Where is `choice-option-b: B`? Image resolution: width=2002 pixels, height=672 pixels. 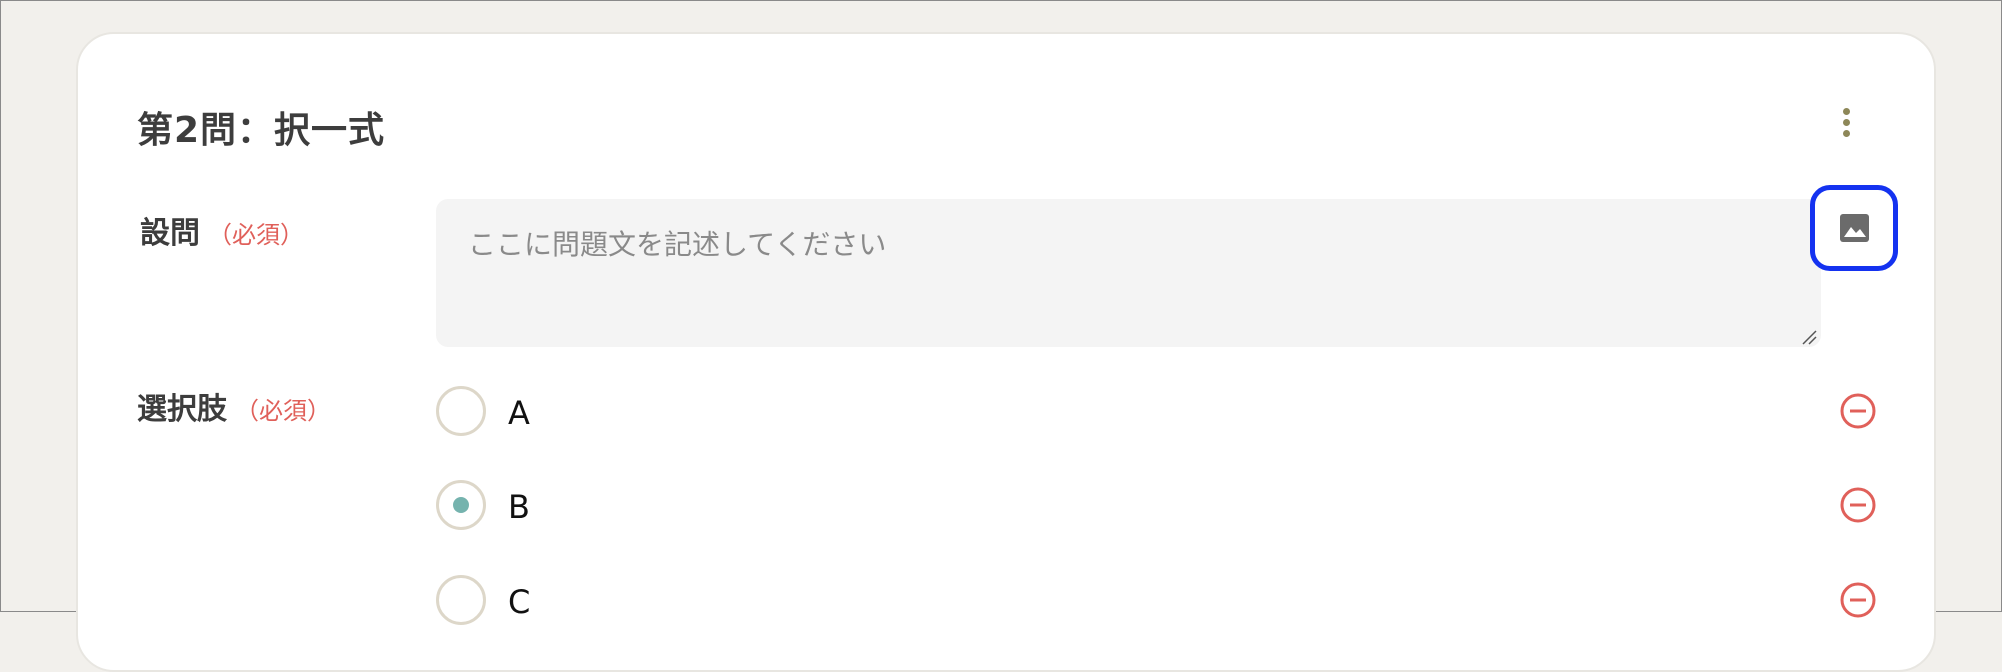 choice-option-b: B is located at coordinates (1166, 506).